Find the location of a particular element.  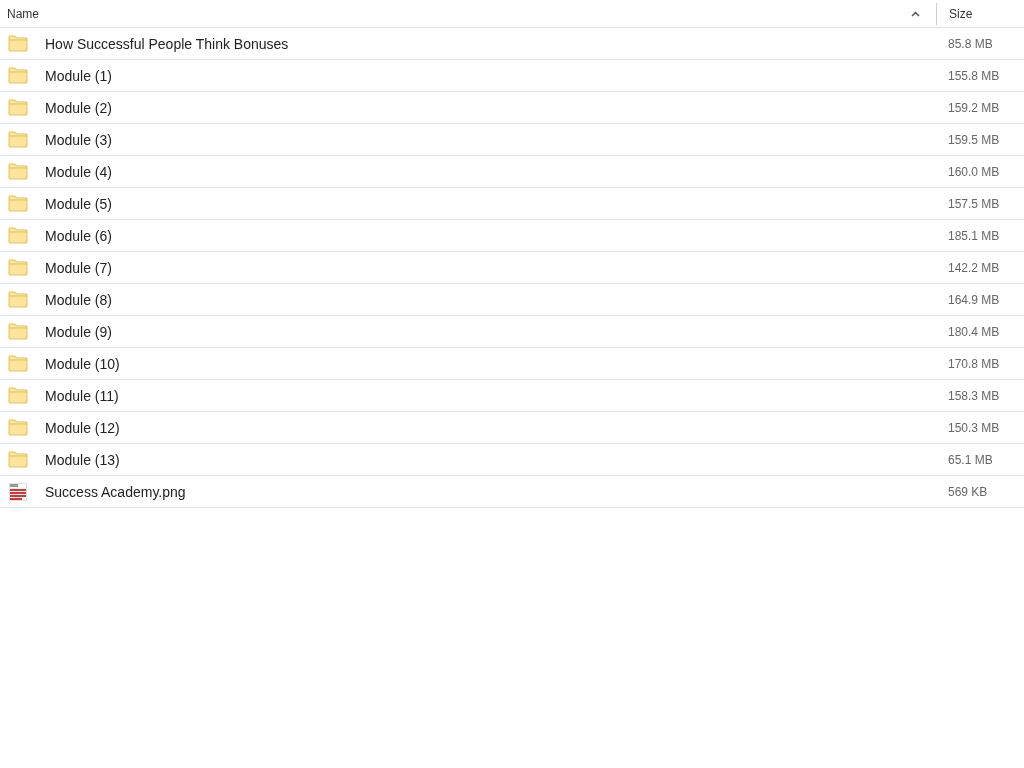

file-name: Module (5) is located at coordinates (496, 203).